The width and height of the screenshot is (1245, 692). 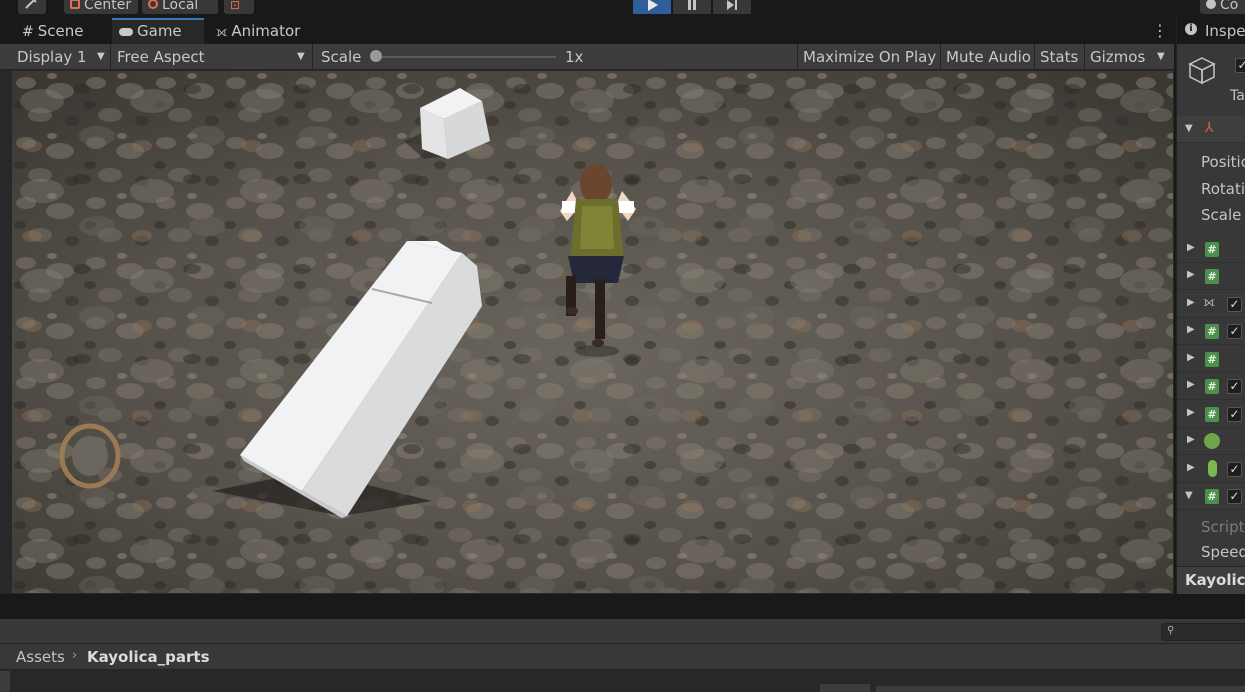 I want to click on size-slider, so click(x=1060, y=689).